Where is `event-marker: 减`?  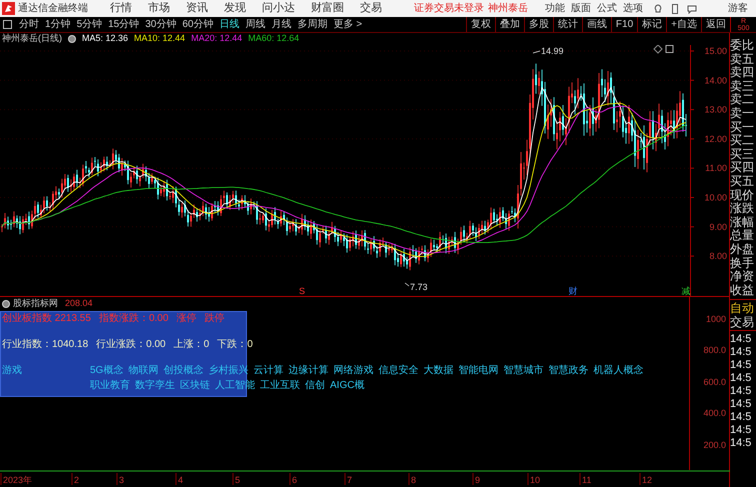
event-marker: 减 is located at coordinates (686, 291).